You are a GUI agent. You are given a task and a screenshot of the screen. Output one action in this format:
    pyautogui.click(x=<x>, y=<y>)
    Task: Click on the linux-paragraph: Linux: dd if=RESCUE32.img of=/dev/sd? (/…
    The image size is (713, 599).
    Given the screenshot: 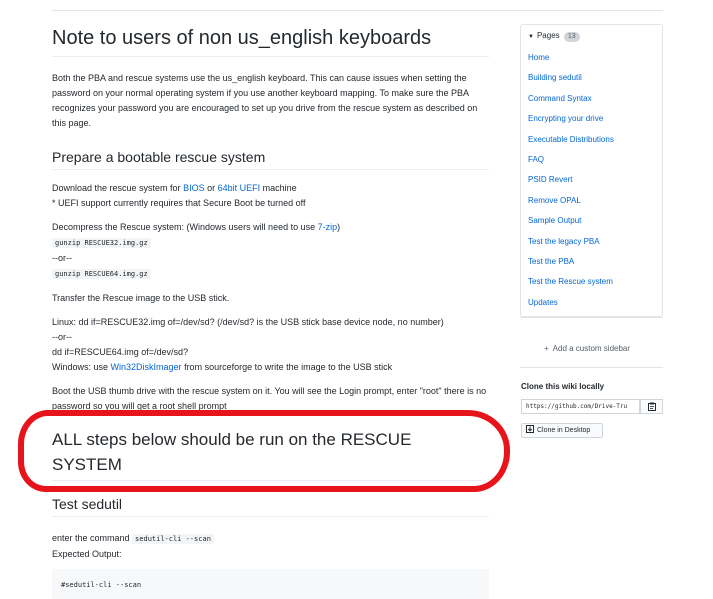 What is the action you would take?
    pyautogui.click(x=270, y=345)
    